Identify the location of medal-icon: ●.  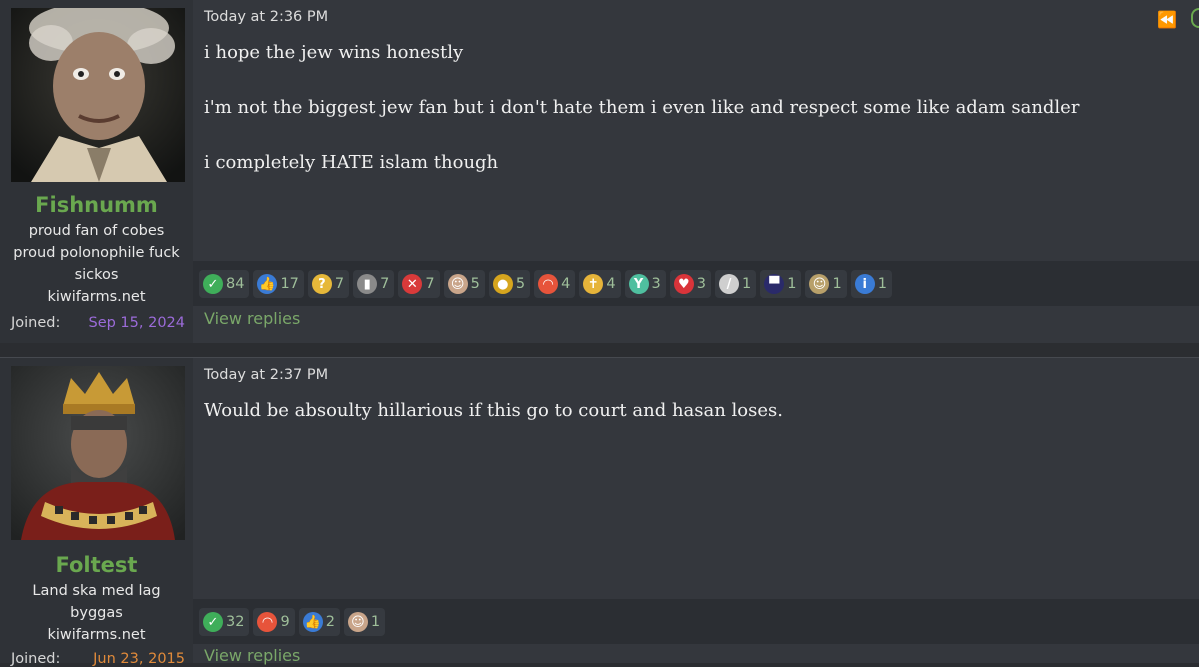
(502, 284).